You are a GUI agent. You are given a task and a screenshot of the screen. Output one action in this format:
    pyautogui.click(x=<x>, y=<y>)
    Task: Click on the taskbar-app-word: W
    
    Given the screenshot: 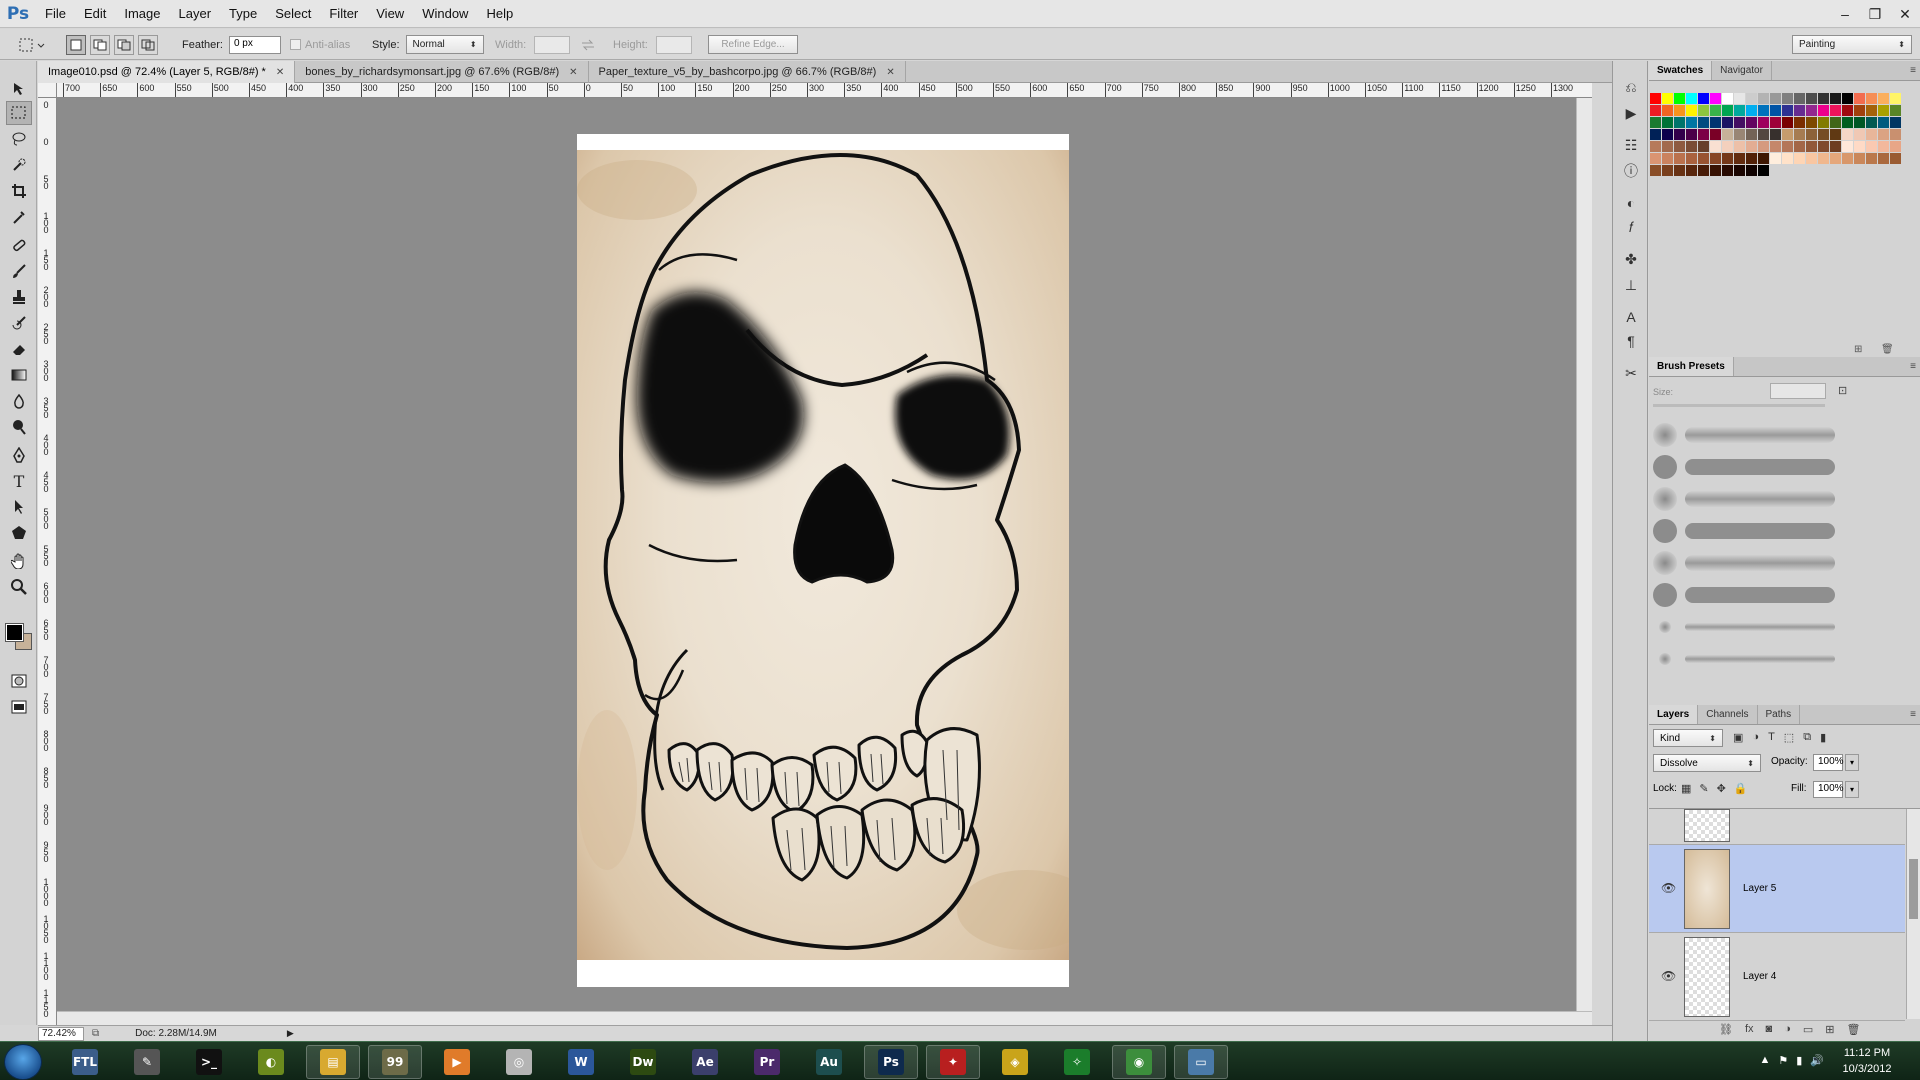 What is the action you would take?
    pyautogui.click(x=581, y=1062)
    